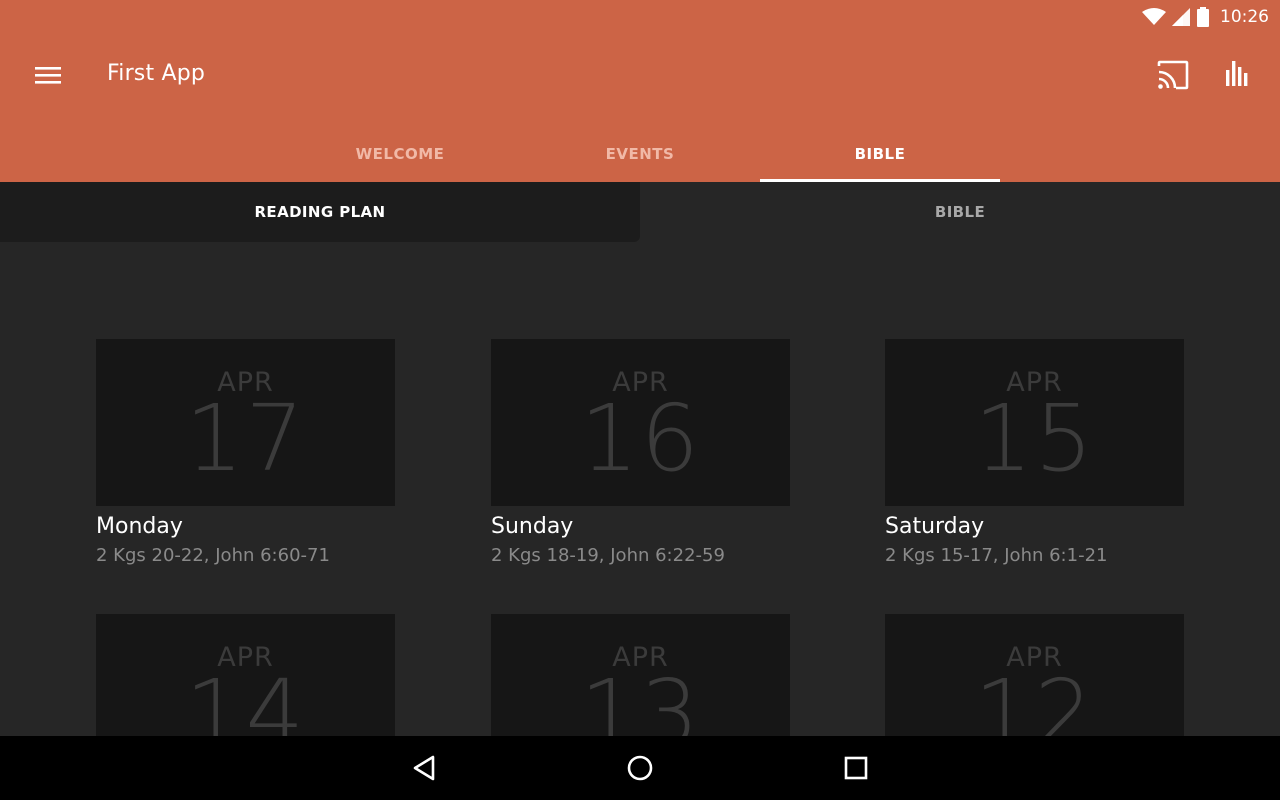 The height and width of the screenshot is (800, 1280). I want to click on date-tile: APR 16, so click(640, 422).